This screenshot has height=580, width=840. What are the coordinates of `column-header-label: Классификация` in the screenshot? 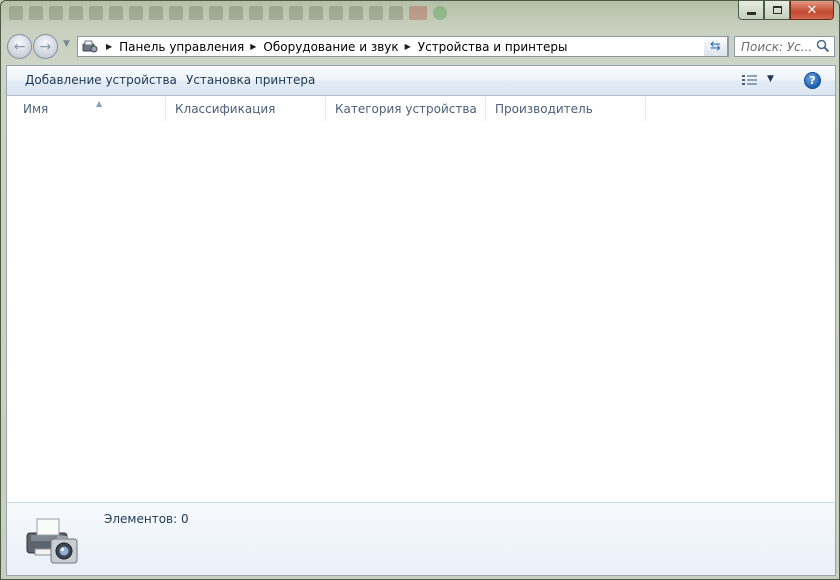 It's located at (225, 109).